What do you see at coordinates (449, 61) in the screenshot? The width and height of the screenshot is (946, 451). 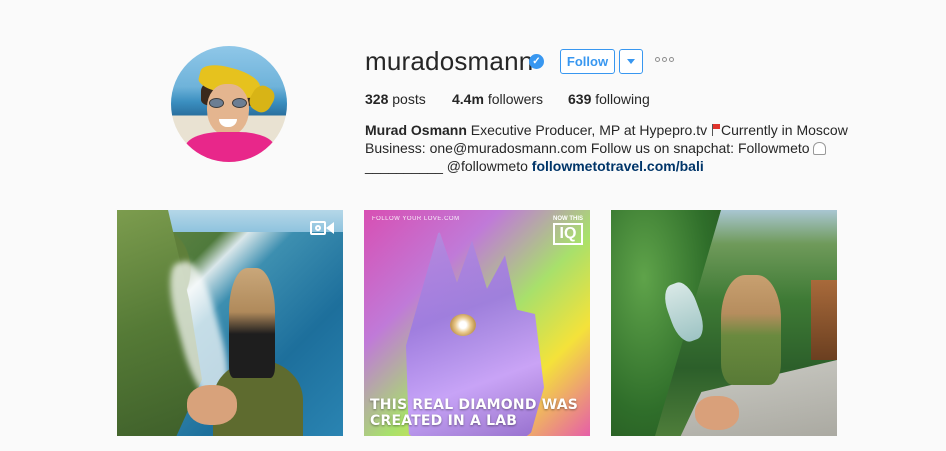 I see `profile-username: muradosmann` at bounding box center [449, 61].